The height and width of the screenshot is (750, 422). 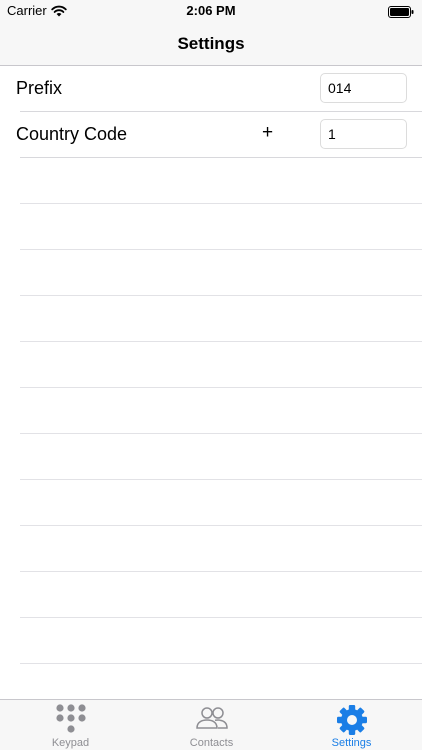 I want to click on country-code-field, so click(x=363, y=134).